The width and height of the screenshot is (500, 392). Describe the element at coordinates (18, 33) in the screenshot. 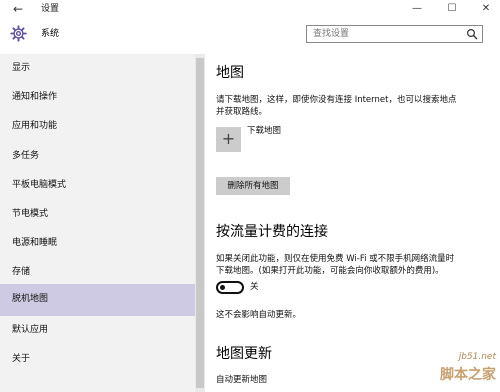

I see `gear-icon` at that location.